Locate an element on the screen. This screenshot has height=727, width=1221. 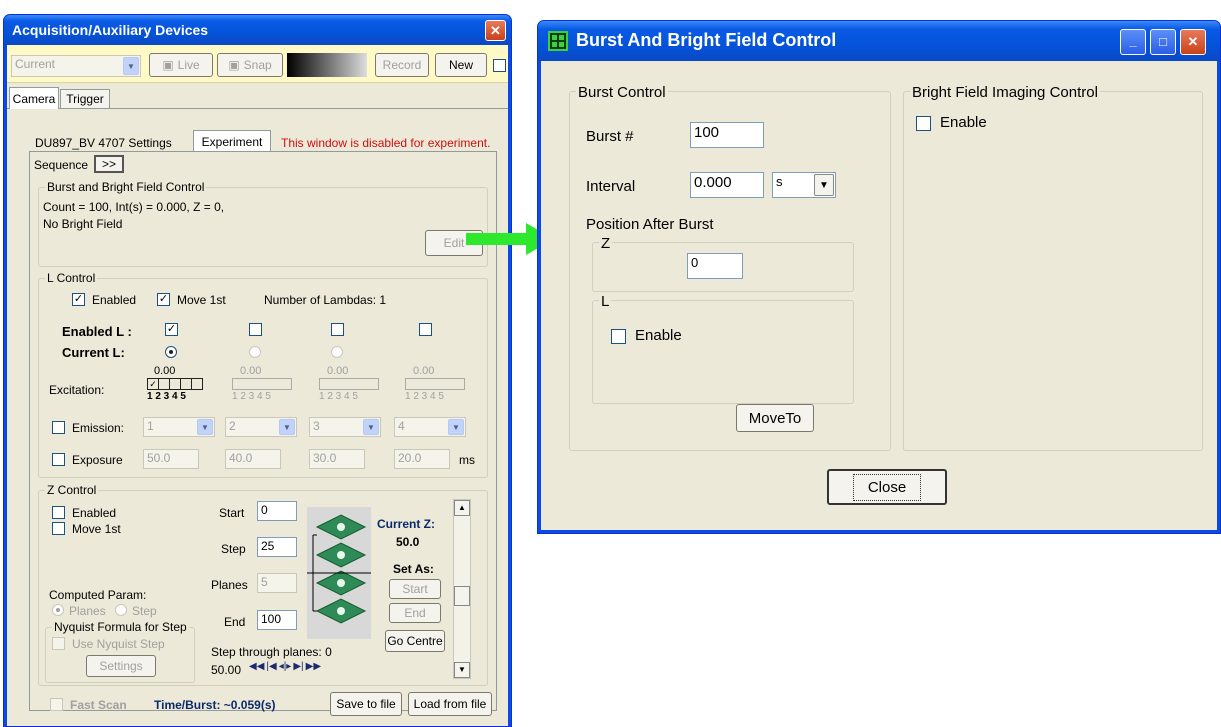
set-start-button: Start is located at coordinates (415, 589).